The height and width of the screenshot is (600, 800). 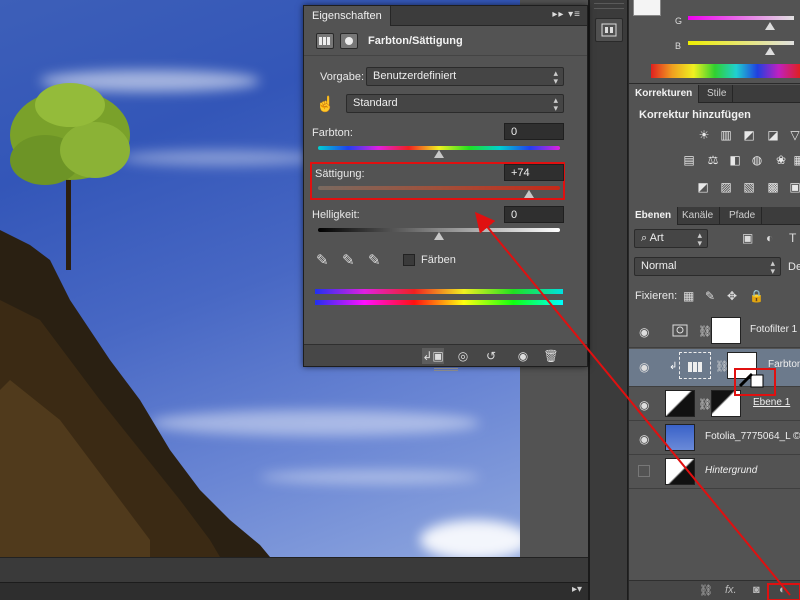 I want to click on posterize-icon: ▨, so click(x=726, y=187).